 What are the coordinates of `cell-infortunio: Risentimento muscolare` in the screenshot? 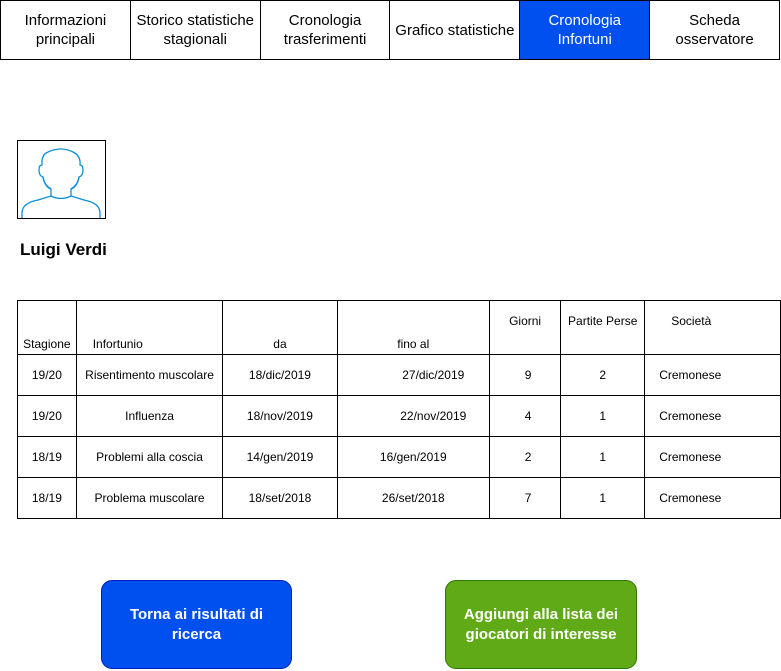 It's located at (149, 375).